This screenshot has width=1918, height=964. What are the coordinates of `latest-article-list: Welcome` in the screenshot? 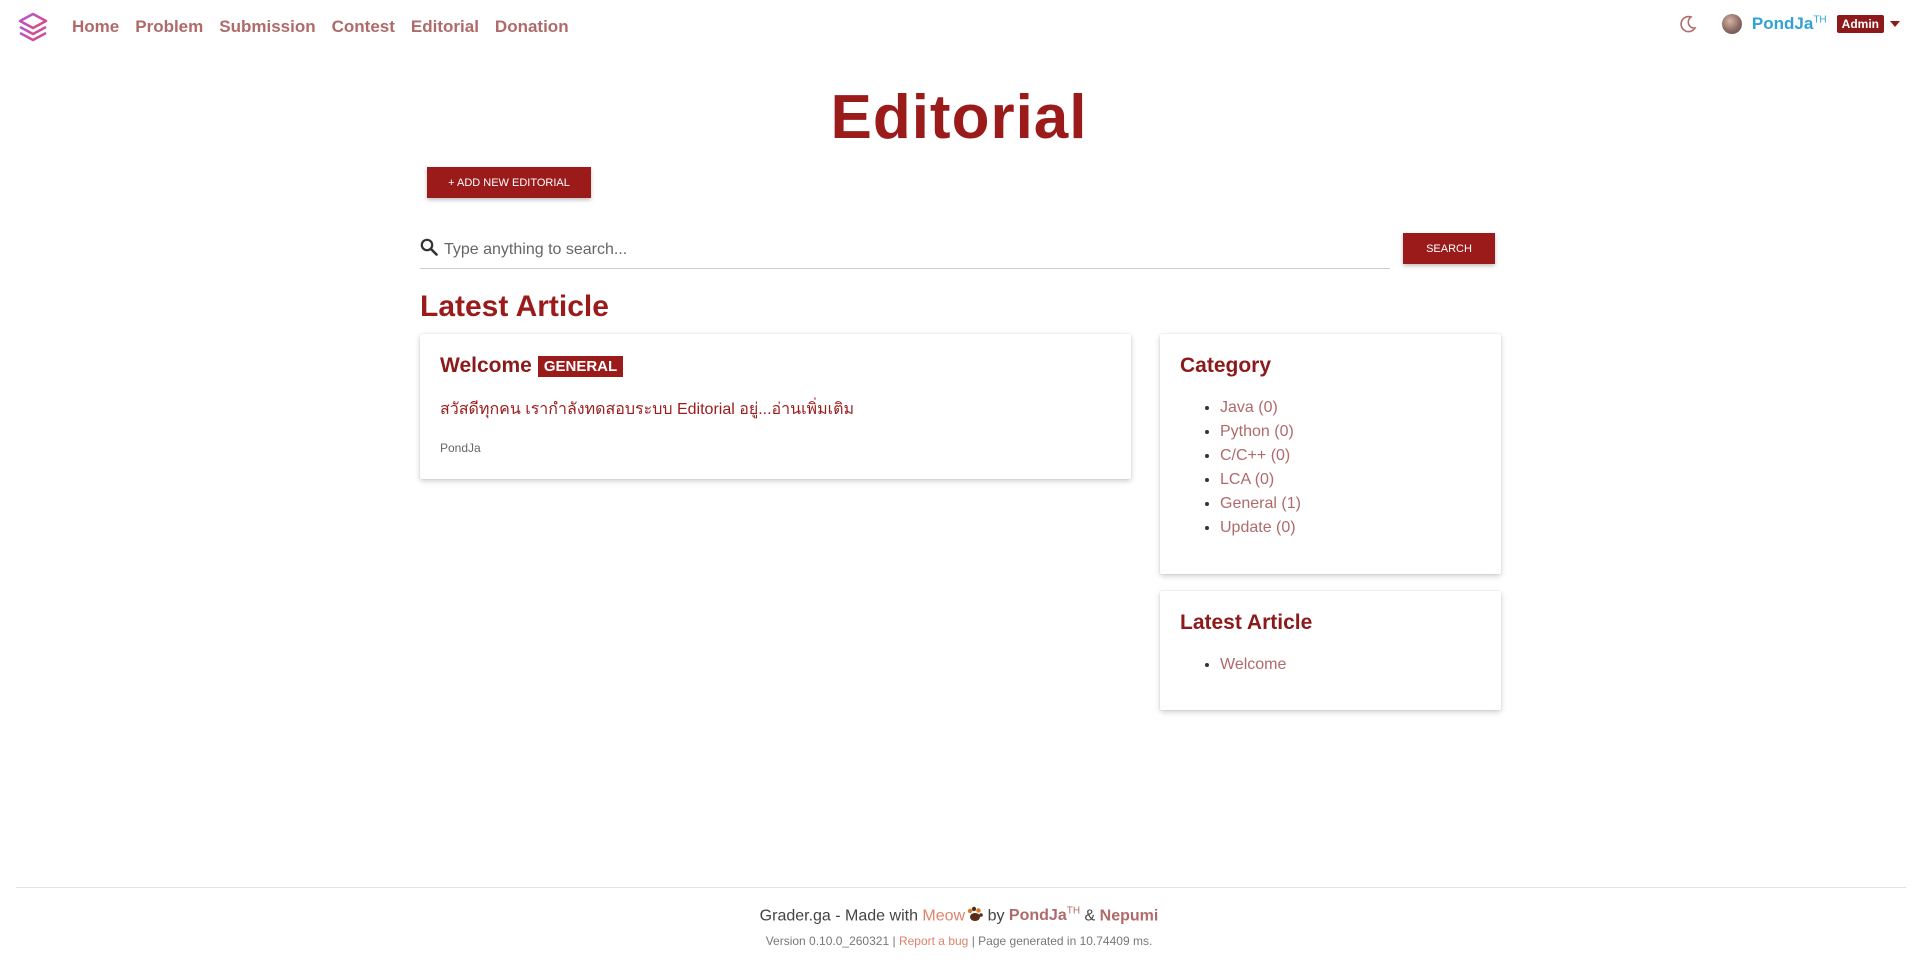 It's located at (1253, 665).